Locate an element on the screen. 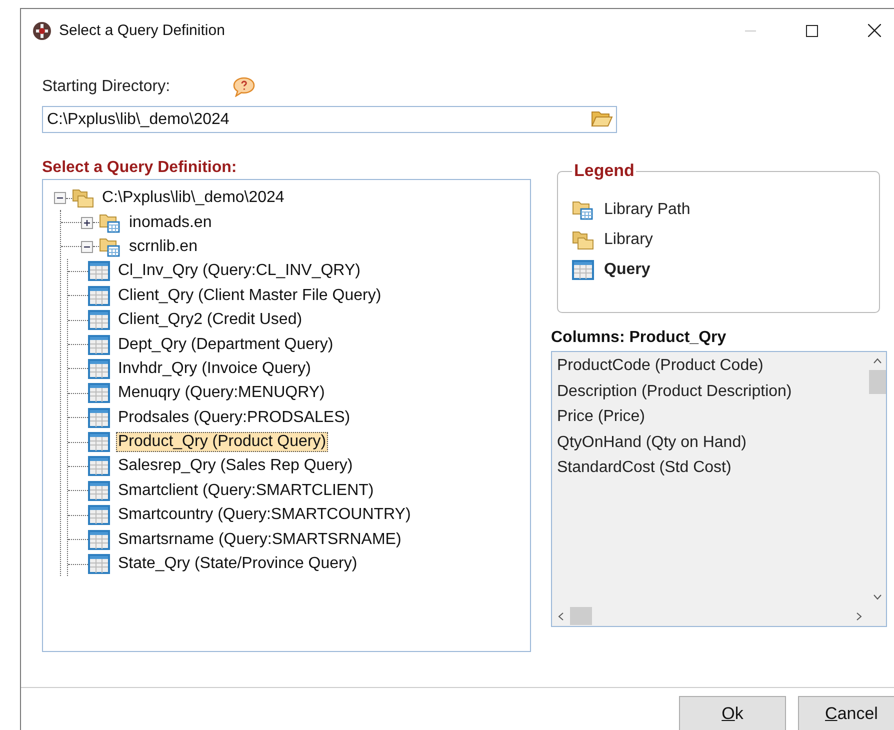 Image resolution: width=894 pixels, height=730 pixels. tree-item: Invhdr_Qry (Invoice Query) is located at coordinates (214, 368).